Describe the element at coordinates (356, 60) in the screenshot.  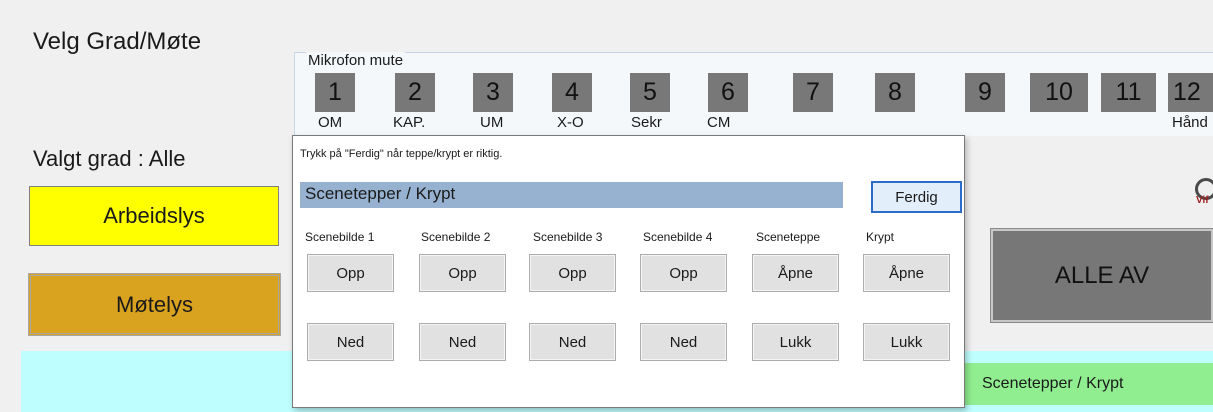
I see `mic-mute-label: Mikrofon mute` at that location.